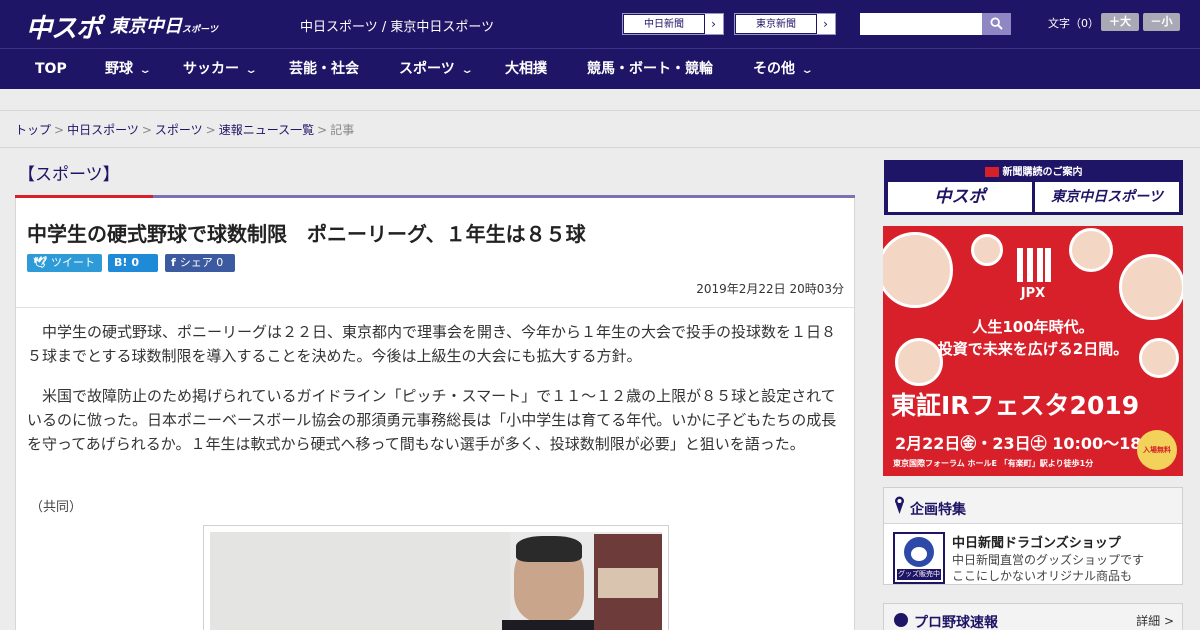 This screenshot has height=630, width=1200. What do you see at coordinates (1161, 22) in the screenshot?
I see `font-smaller-button: －小` at bounding box center [1161, 22].